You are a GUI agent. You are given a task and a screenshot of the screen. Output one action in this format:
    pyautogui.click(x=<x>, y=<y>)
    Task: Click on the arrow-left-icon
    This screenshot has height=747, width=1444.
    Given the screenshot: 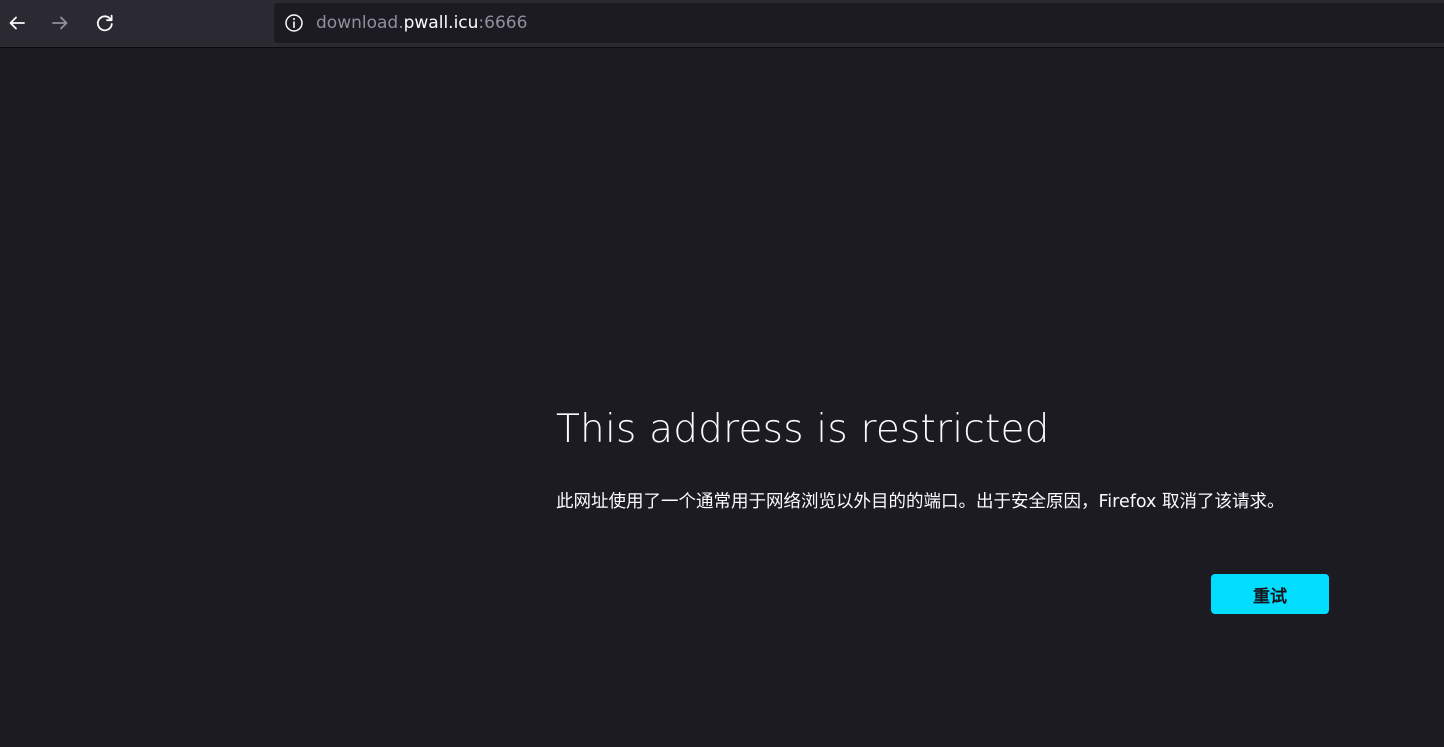 What is the action you would take?
    pyautogui.click(x=17, y=23)
    